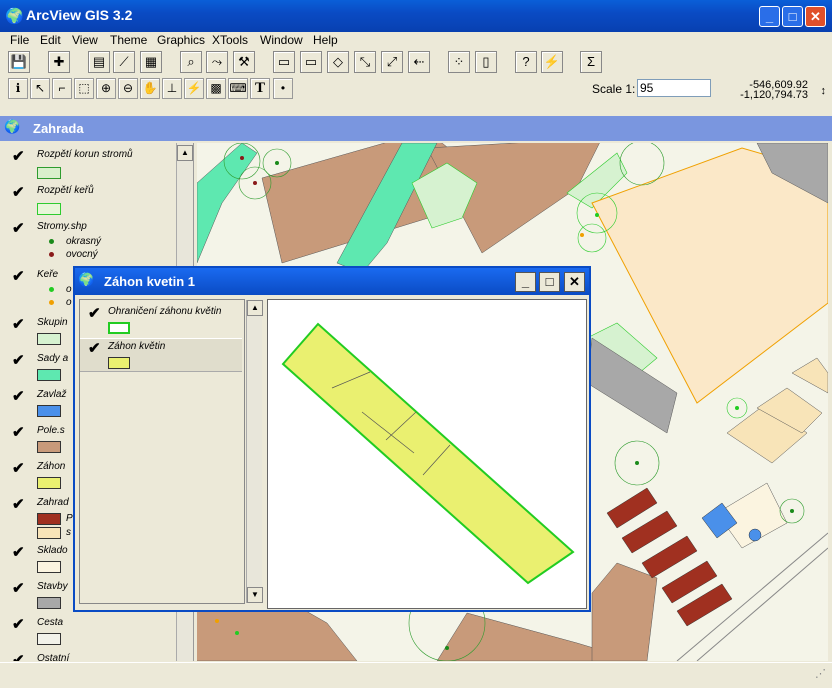 Image resolution: width=832 pixels, height=688 pixels. What do you see at coordinates (823, 91) in the screenshot?
I see `coord-updown-icon: ↕` at bounding box center [823, 91].